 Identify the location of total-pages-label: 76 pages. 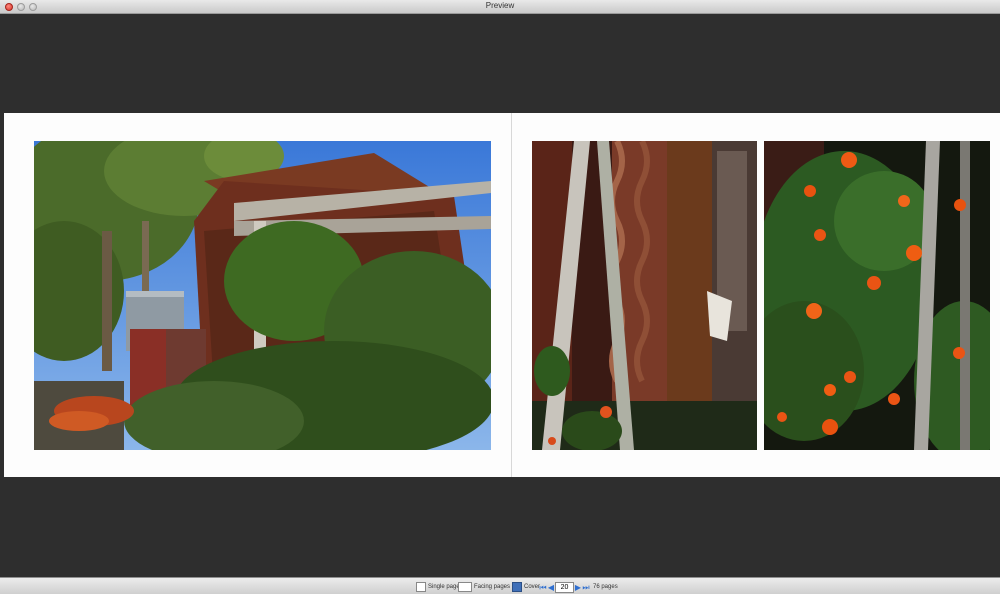
(605, 587).